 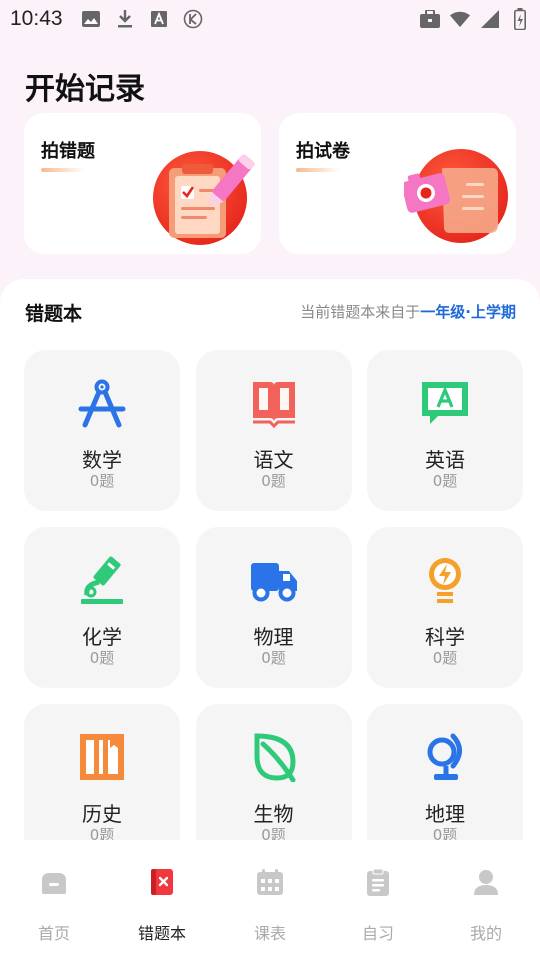 I want to click on subject-card-math: 数学 0题, so click(x=102, y=430).